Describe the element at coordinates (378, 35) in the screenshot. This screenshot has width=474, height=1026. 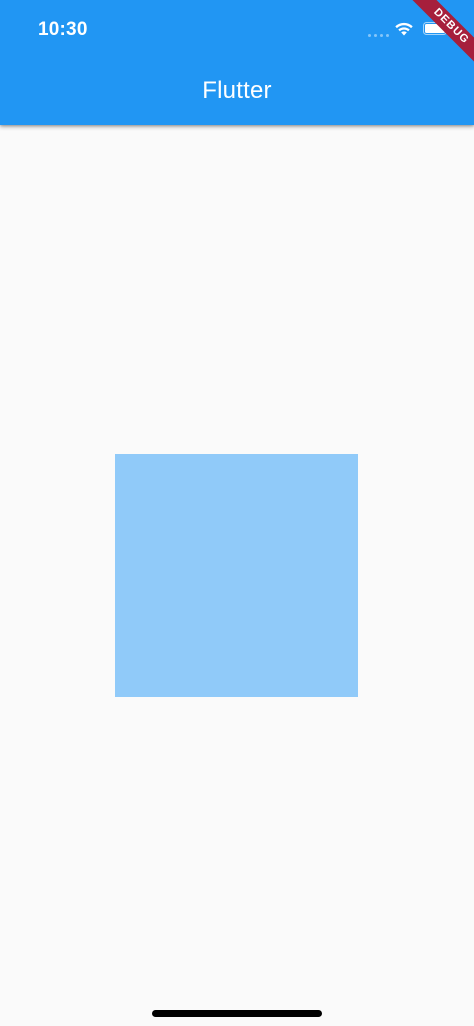
I see `cellular-signal-icon` at that location.